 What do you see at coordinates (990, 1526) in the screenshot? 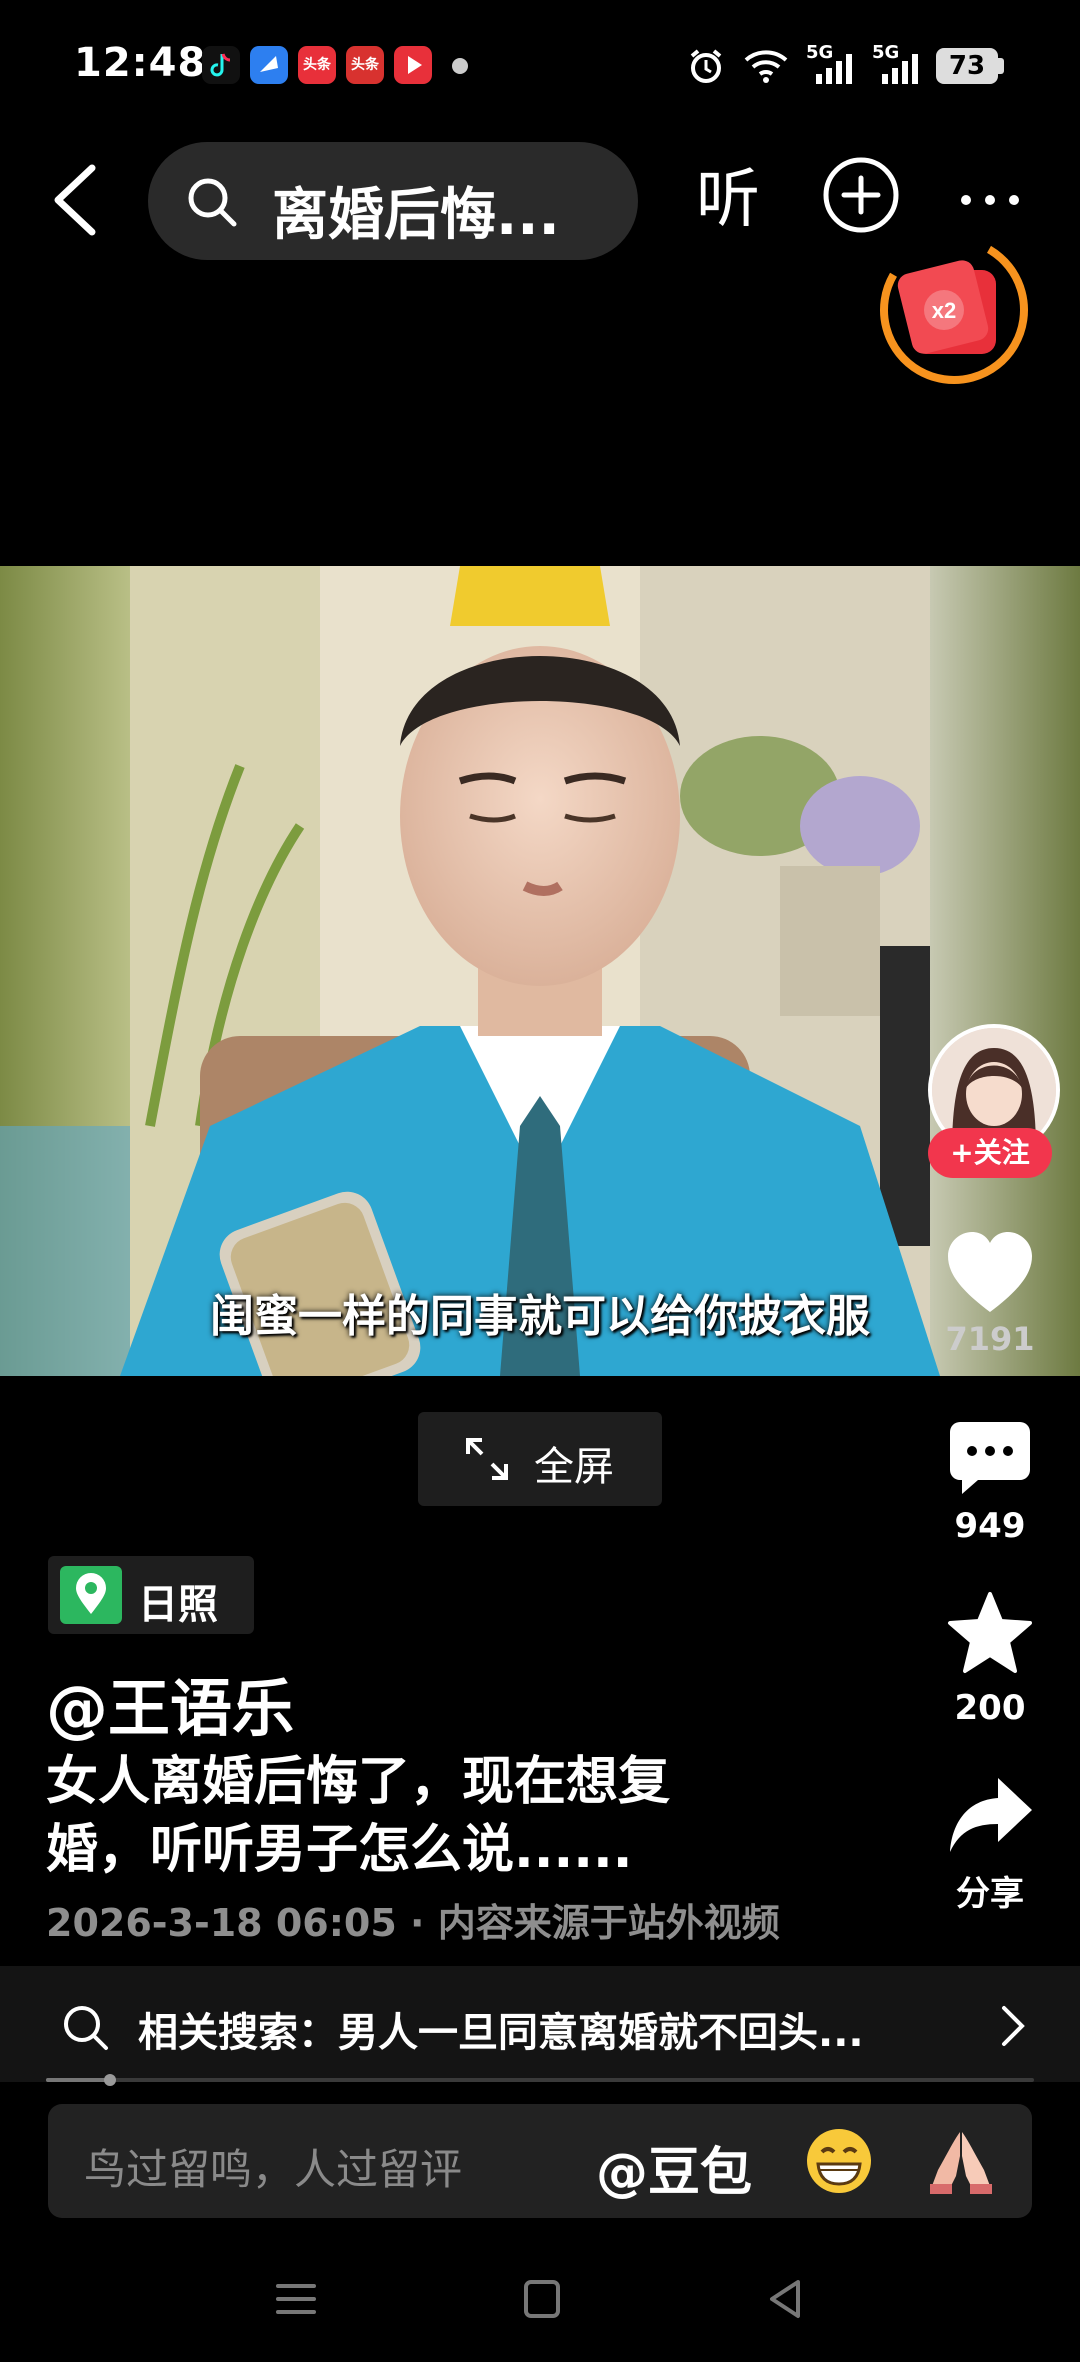
I see `comment-count: 949` at bounding box center [990, 1526].